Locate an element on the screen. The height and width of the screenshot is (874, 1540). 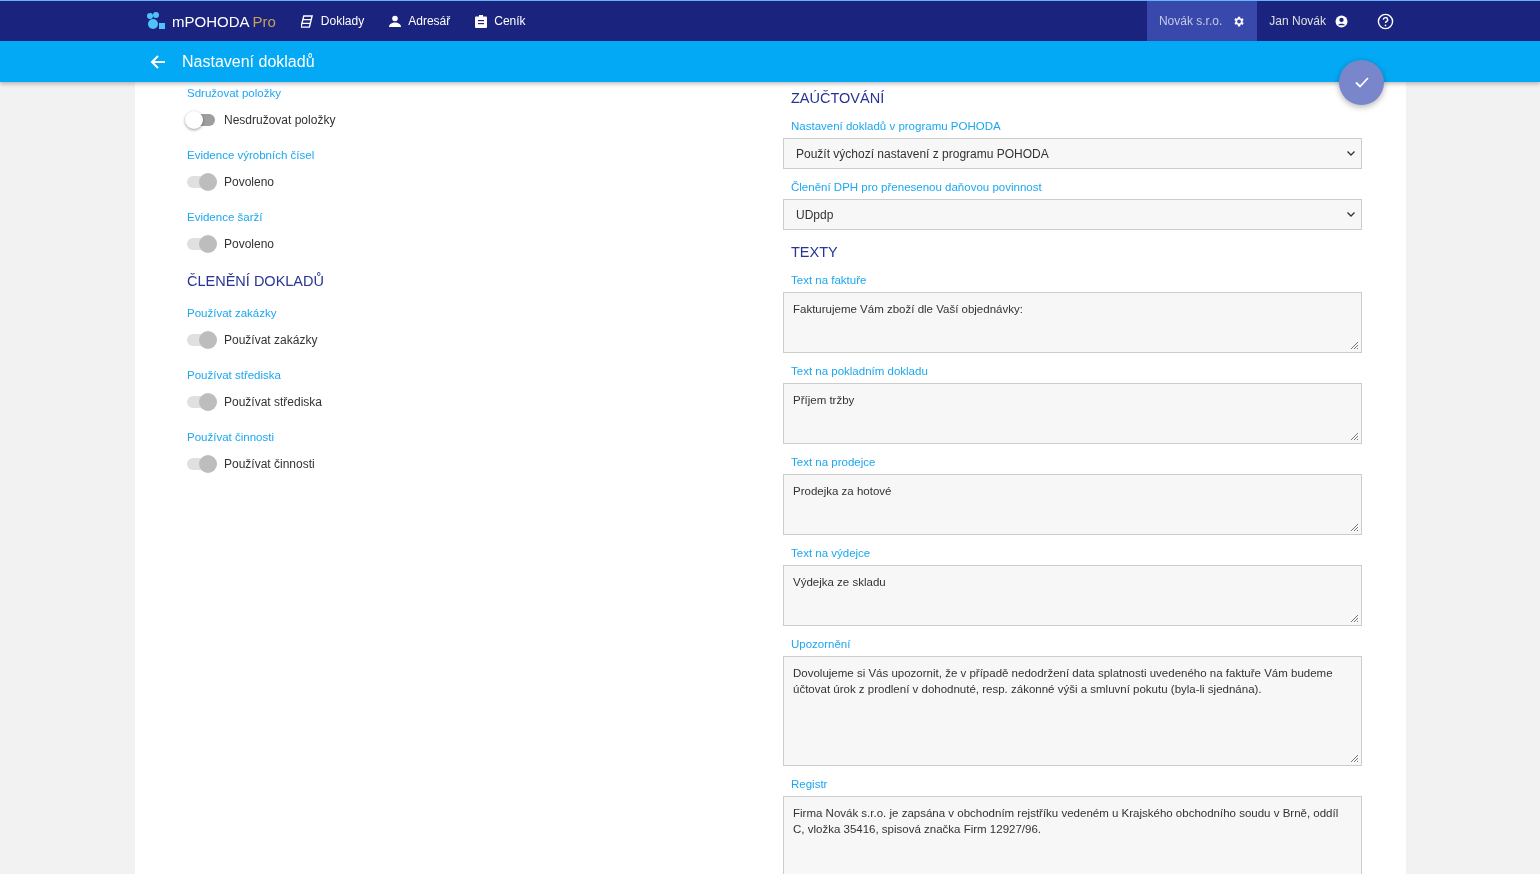
field-label: Registr is located at coordinates (810, 784).